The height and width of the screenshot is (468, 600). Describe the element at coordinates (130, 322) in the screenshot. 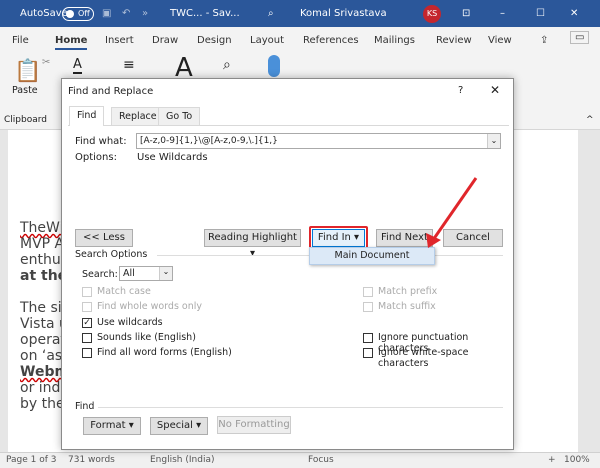

I see `checkbox-label: Use wildcards` at that location.